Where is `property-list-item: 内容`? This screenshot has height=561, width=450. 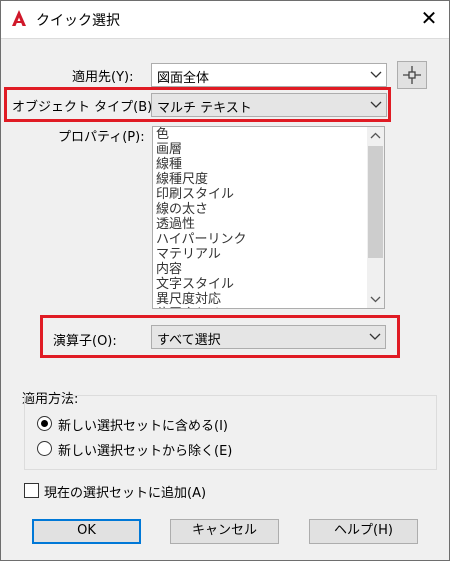 property-list-item: 内容 is located at coordinates (261, 269).